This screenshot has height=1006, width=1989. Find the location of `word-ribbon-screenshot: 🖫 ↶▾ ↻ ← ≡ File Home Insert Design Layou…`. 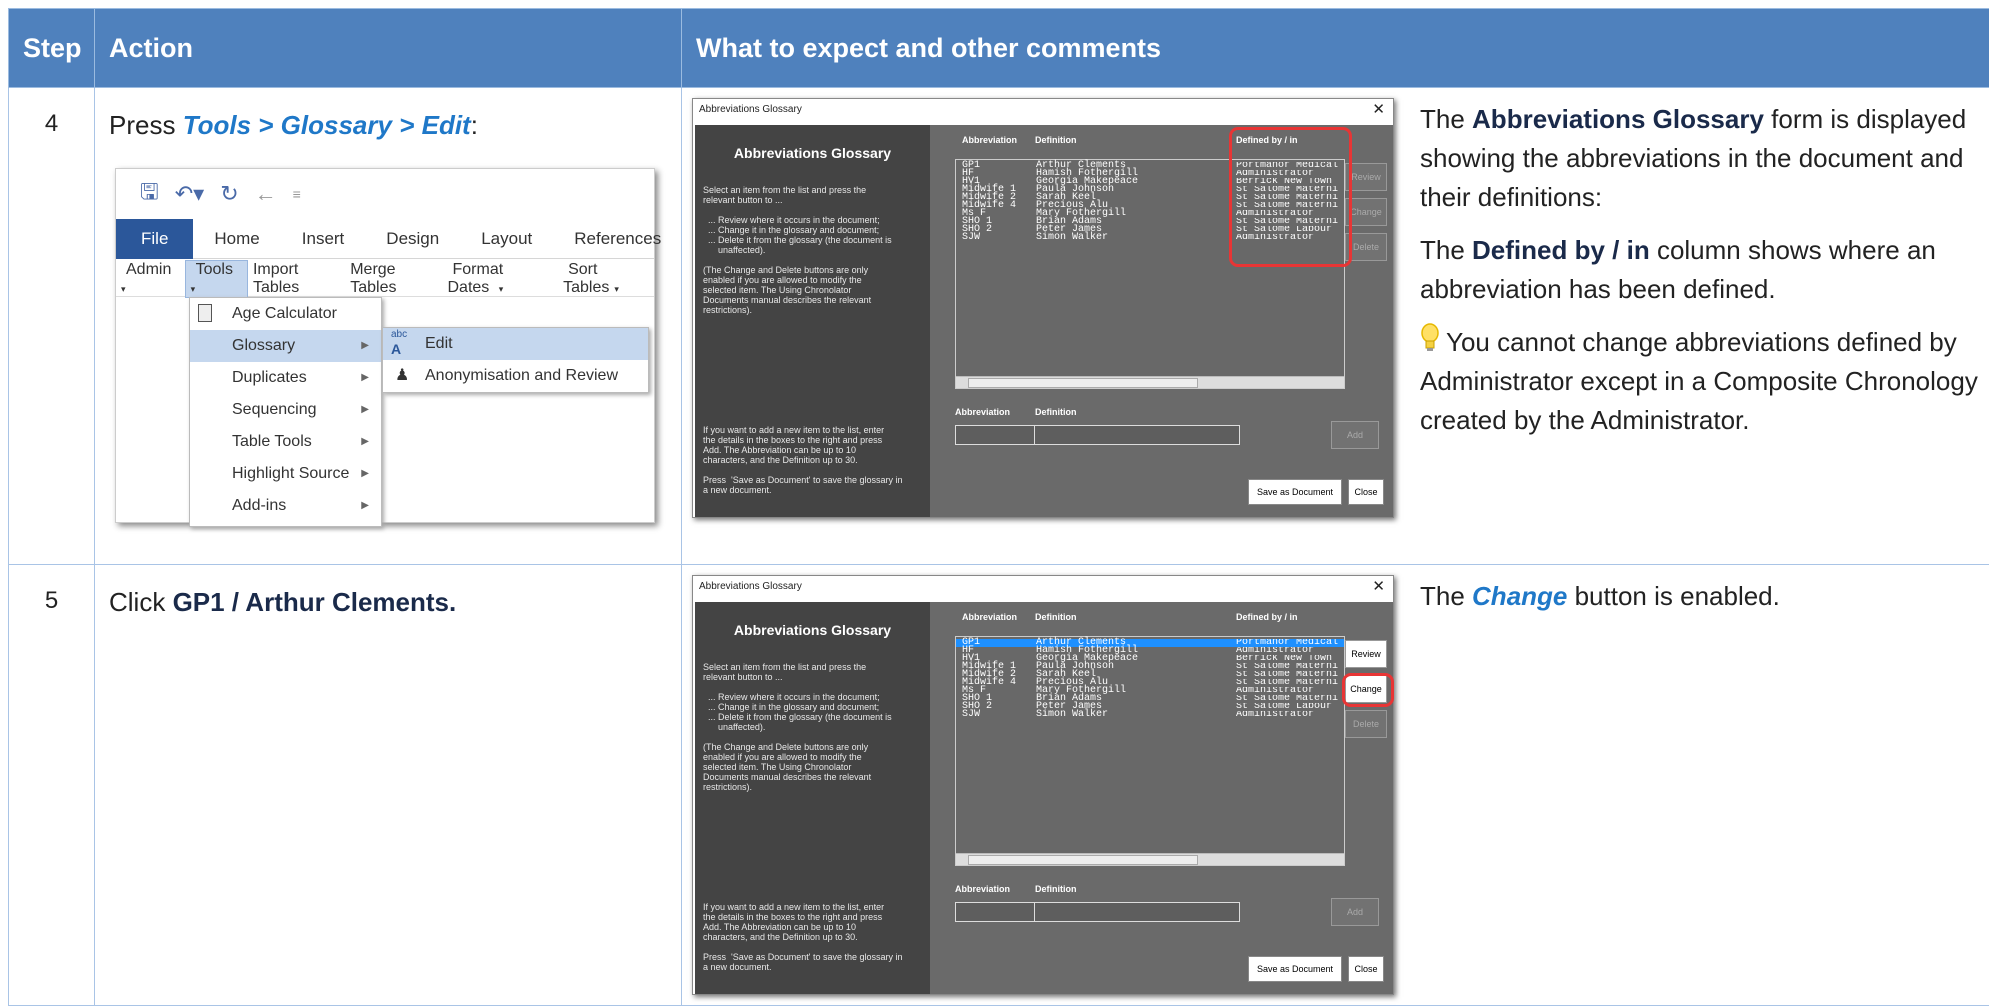

word-ribbon-screenshot: 🖫 ↶▾ ↻ ← ≡ File Home Insert Design Layou… is located at coordinates (385, 345).